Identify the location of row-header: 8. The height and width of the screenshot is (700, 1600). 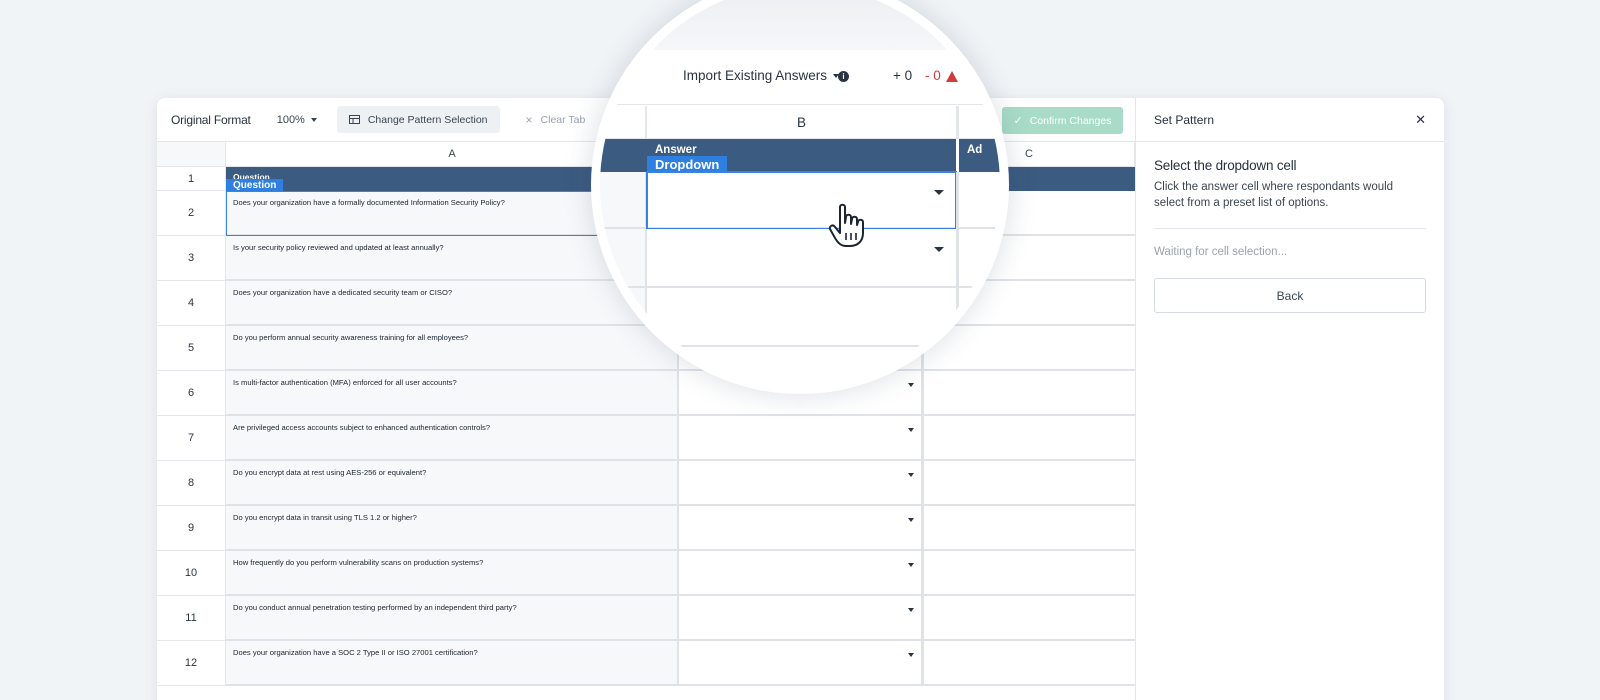
(191, 483).